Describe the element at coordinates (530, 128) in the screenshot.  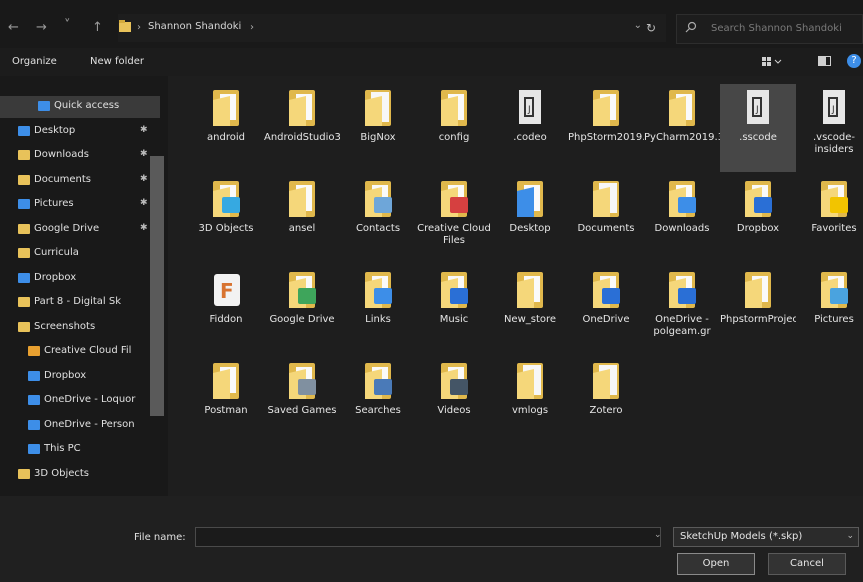
I see `file-item: J .codeo` at that location.